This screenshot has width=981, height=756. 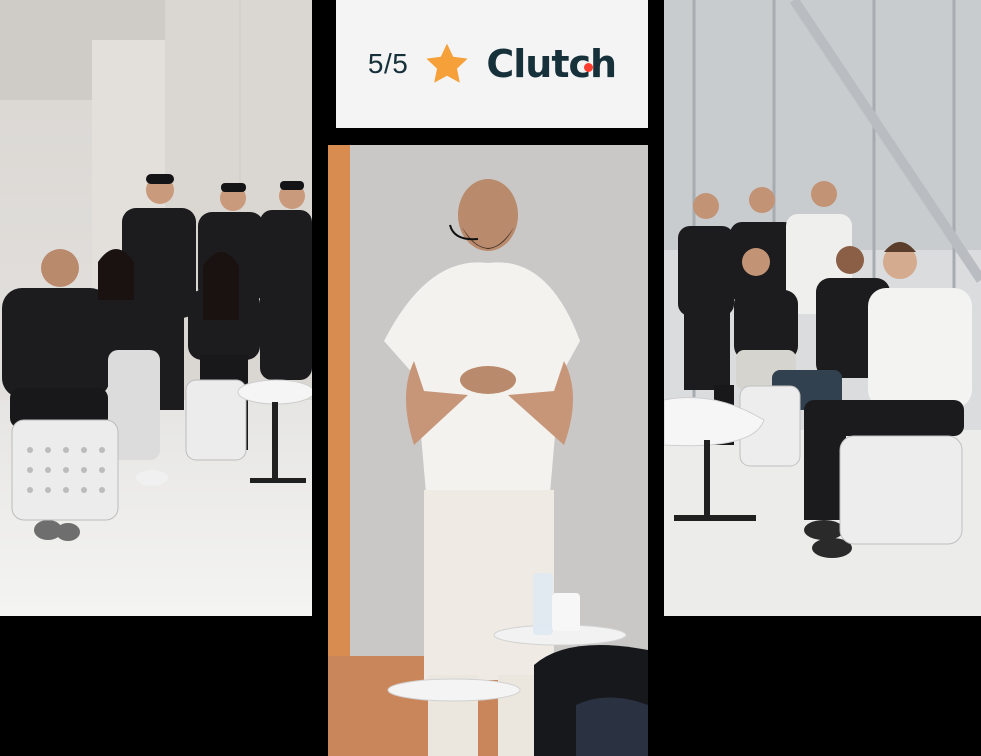 I want to click on rating-score: 5/5, so click(x=388, y=63).